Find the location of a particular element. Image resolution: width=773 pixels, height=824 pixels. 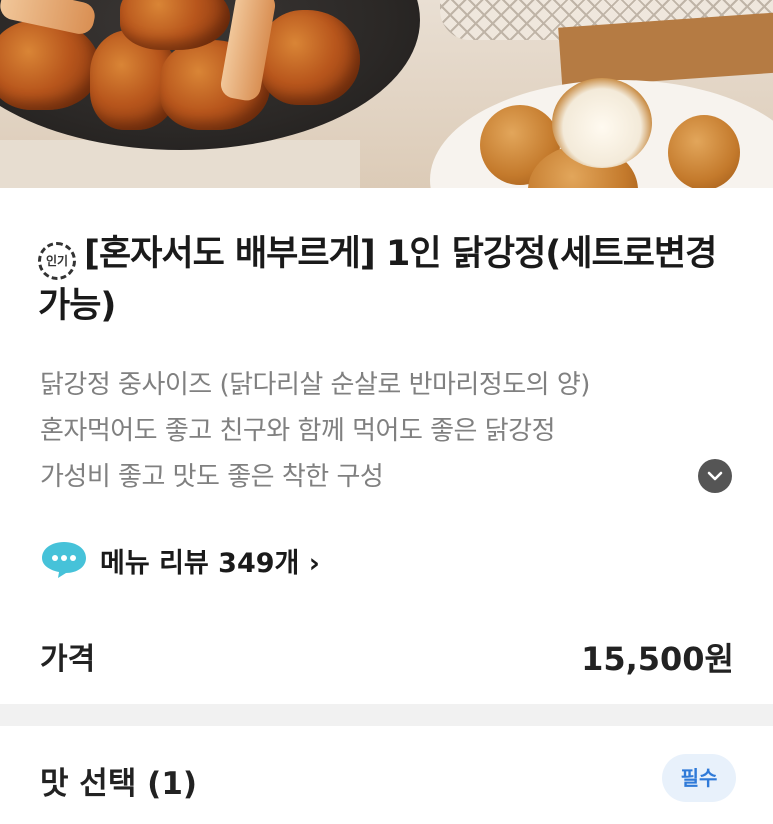

product-title: [혼자서도 배부르게] 1인 닭강정(세트로변경가능) is located at coordinates (377, 280).